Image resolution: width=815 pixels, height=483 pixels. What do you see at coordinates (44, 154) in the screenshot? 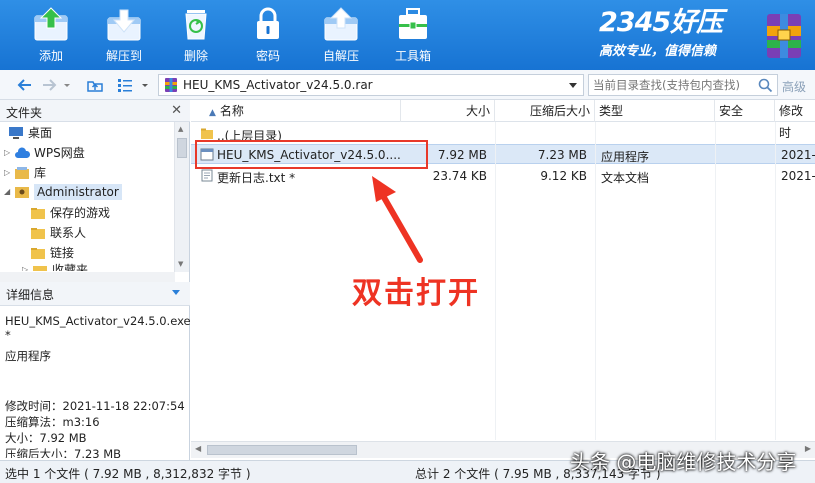
I see `tree-item-wps-drive: ▷ WPS网盘` at bounding box center [44, 154].